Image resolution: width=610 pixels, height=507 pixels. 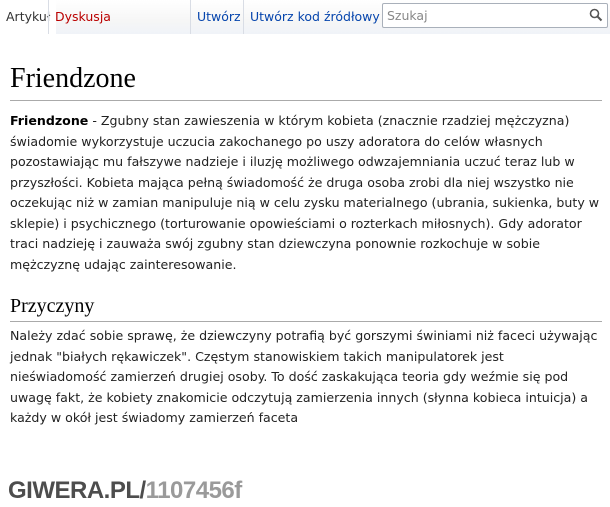 I want to click on section-title-przyczyny: Przyczyny, so click(x=306, y=307).